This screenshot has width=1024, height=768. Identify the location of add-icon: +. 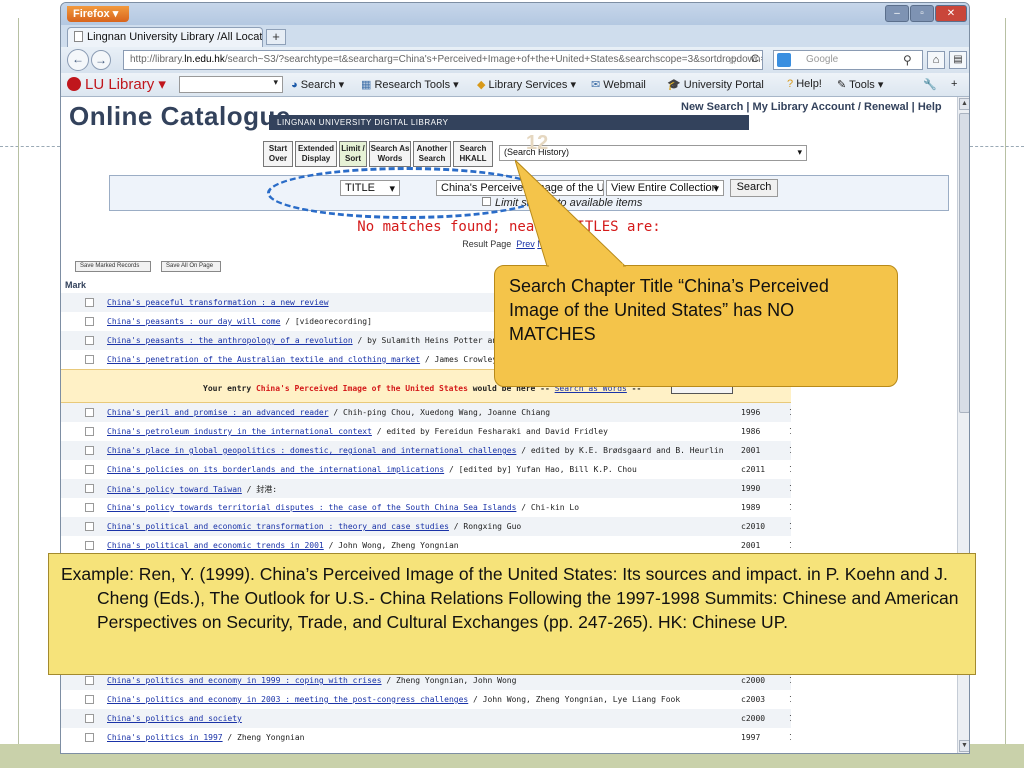
(954, 84).